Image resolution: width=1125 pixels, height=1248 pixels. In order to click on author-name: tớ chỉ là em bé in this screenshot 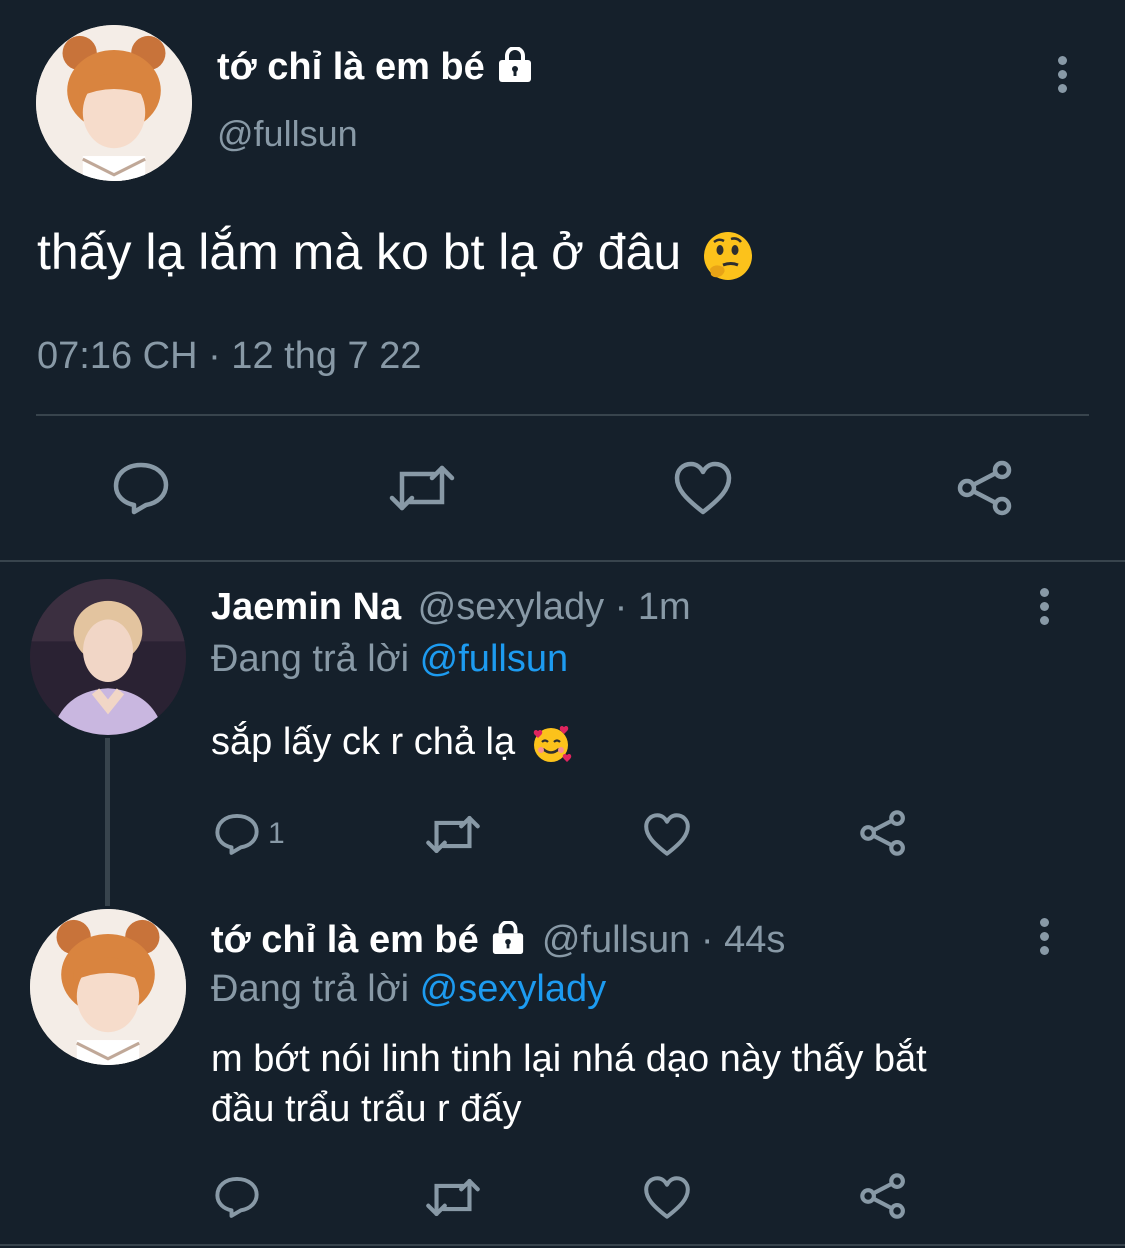, I will do `click(376, 67)`.